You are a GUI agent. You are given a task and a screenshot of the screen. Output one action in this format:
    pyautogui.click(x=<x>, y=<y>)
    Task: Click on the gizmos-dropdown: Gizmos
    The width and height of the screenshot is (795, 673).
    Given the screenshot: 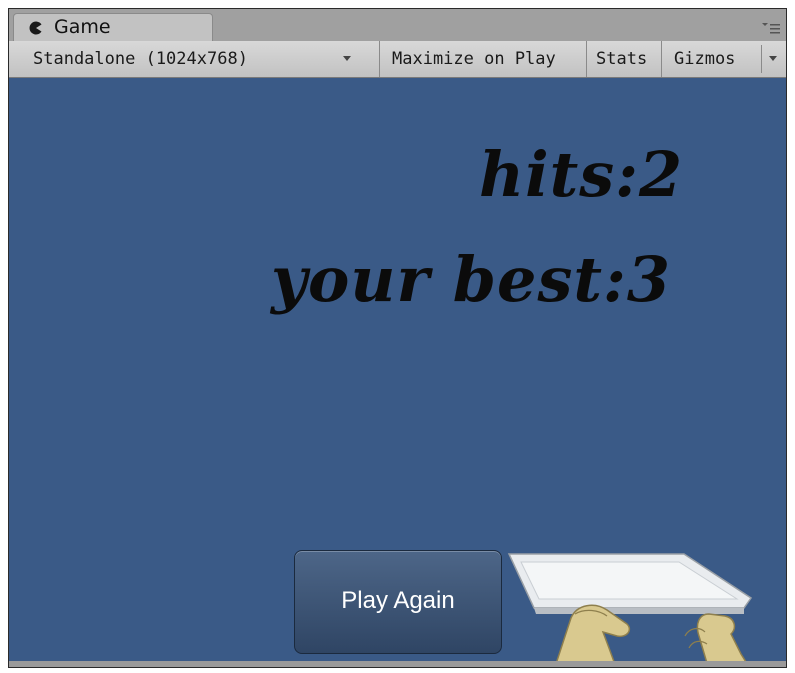 What is the action you would take?
    pyautogui.click(x=723, y=59)
    